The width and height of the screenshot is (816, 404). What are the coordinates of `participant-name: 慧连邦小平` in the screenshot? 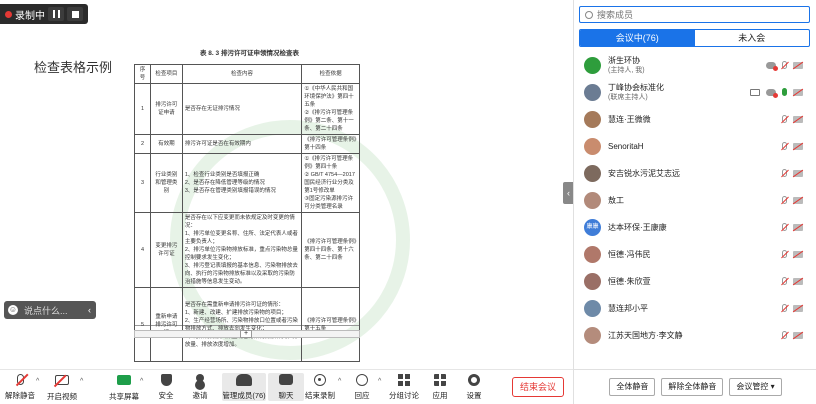 It's located at (628, 308).